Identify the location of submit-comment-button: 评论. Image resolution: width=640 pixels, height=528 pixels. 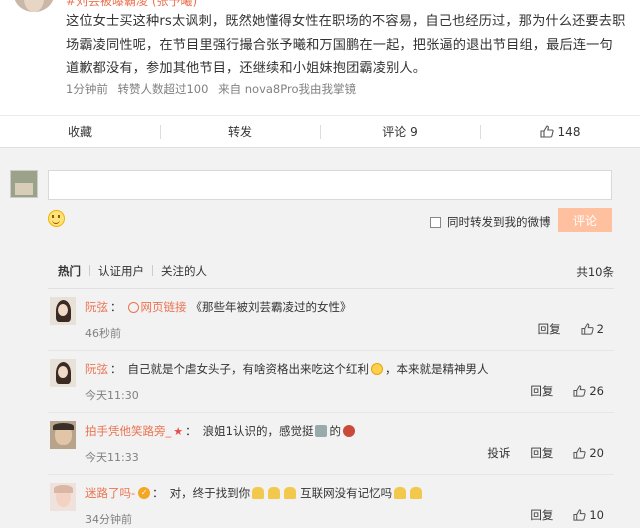
(585, 220).